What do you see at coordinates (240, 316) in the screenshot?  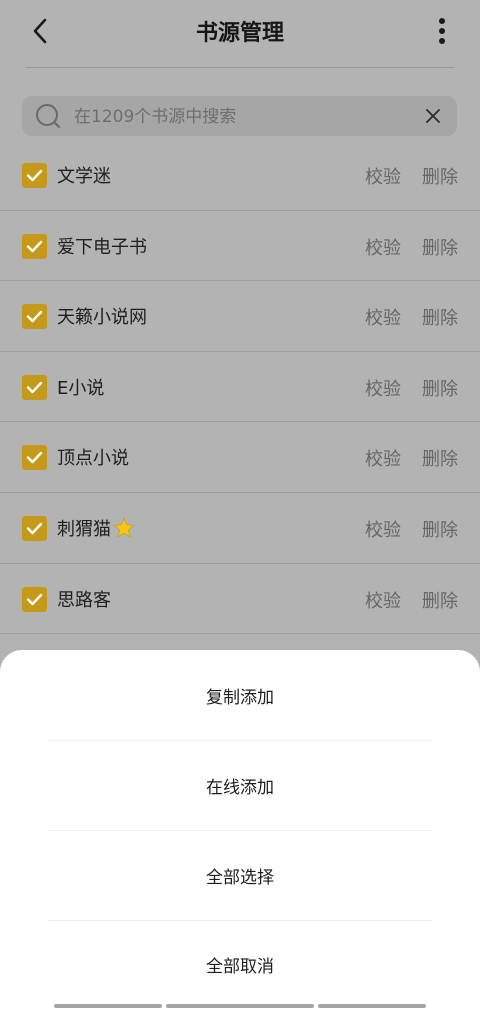 I see `list-item: 天籁小说网 校验 删除` at bounding box center [240, 316].